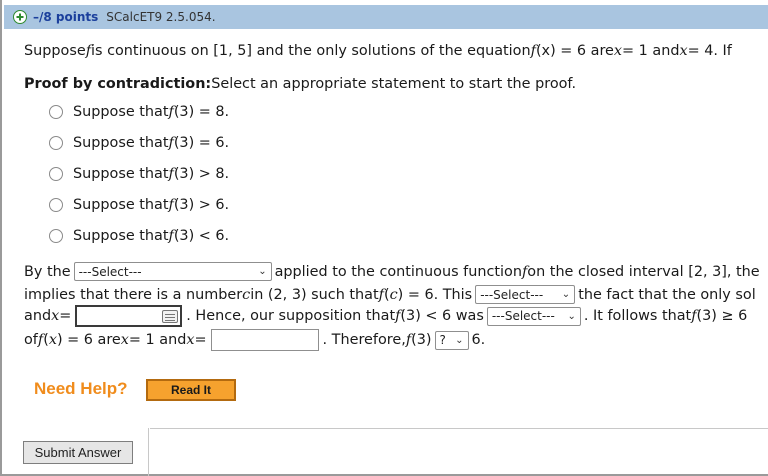  Describe the element at coordinates (161, 17) in the screenshot. I see `question-code: SCalcET9 2.5.054.` at that location.